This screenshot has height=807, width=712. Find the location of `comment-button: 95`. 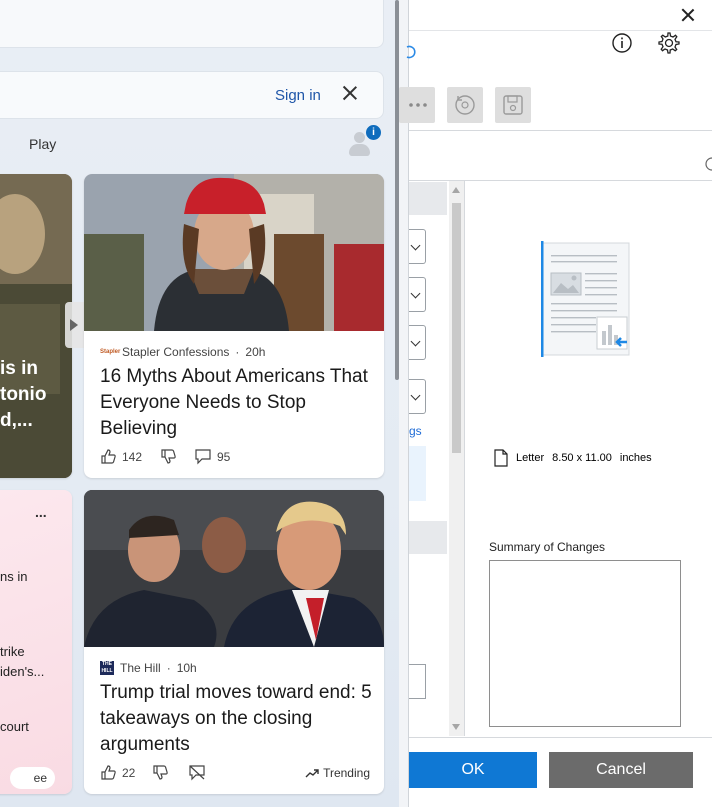

comment-button: 95 is located at coordinates (212, 456).